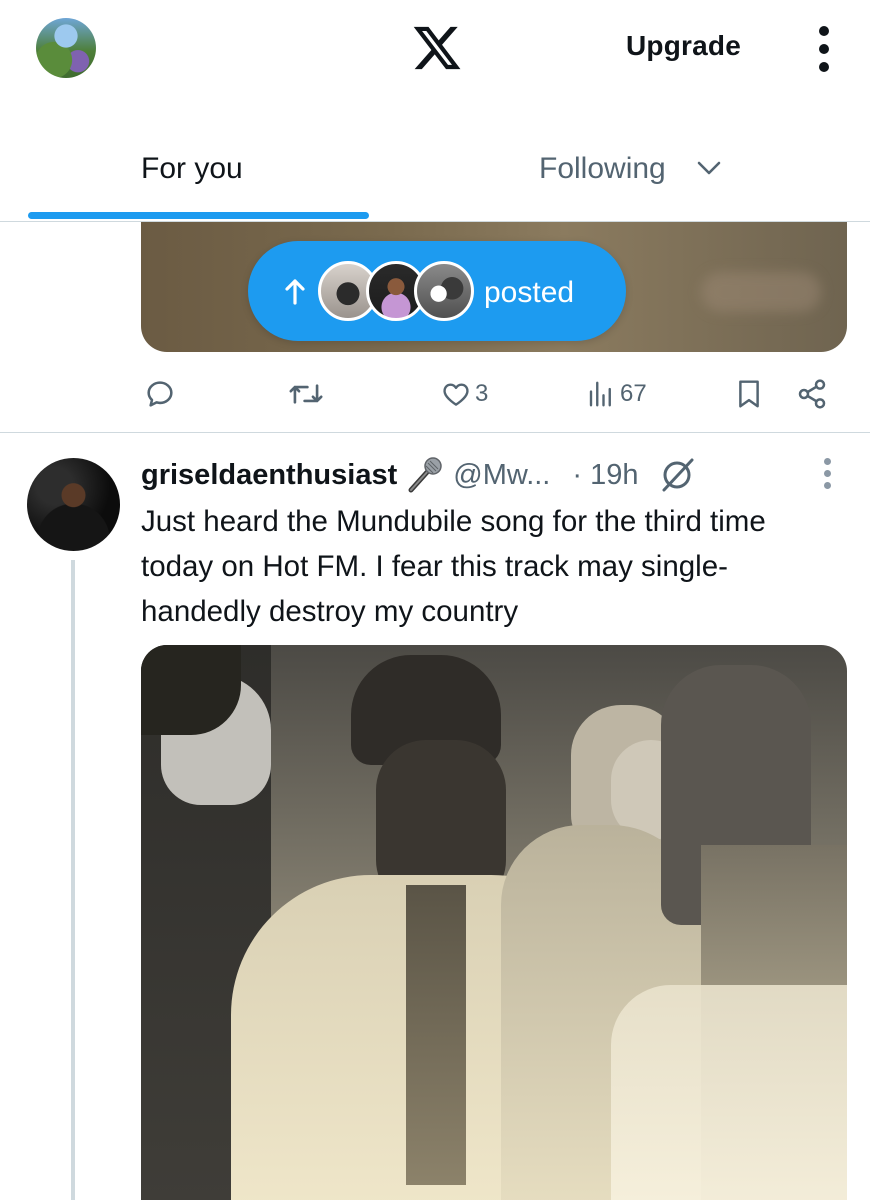 This screenshot has height=1200, width=870. I want to click on active-tab-indicator, so click(198, 215).